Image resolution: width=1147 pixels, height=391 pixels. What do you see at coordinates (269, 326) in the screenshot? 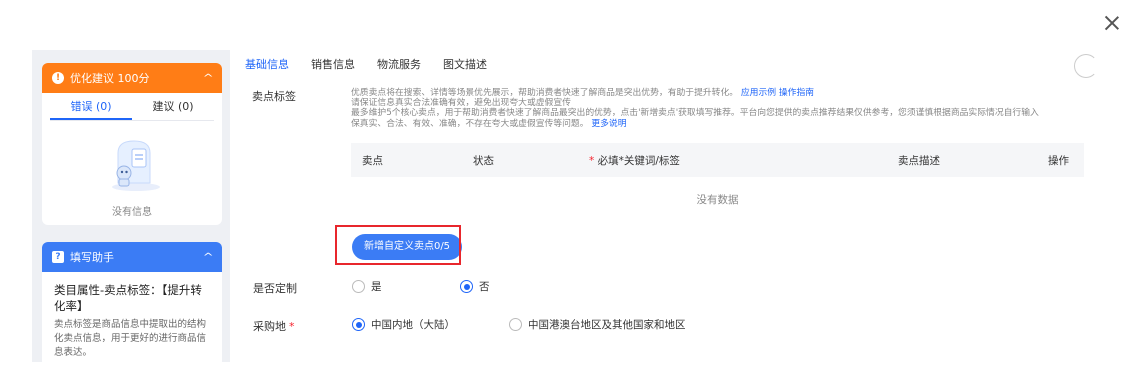
I see `purchase-place-text: 采购地` at bounding box center [269, 326].